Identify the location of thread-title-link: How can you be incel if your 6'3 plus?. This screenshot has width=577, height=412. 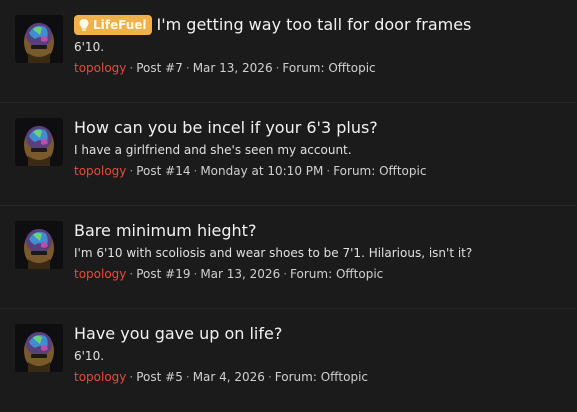
(226, 128).